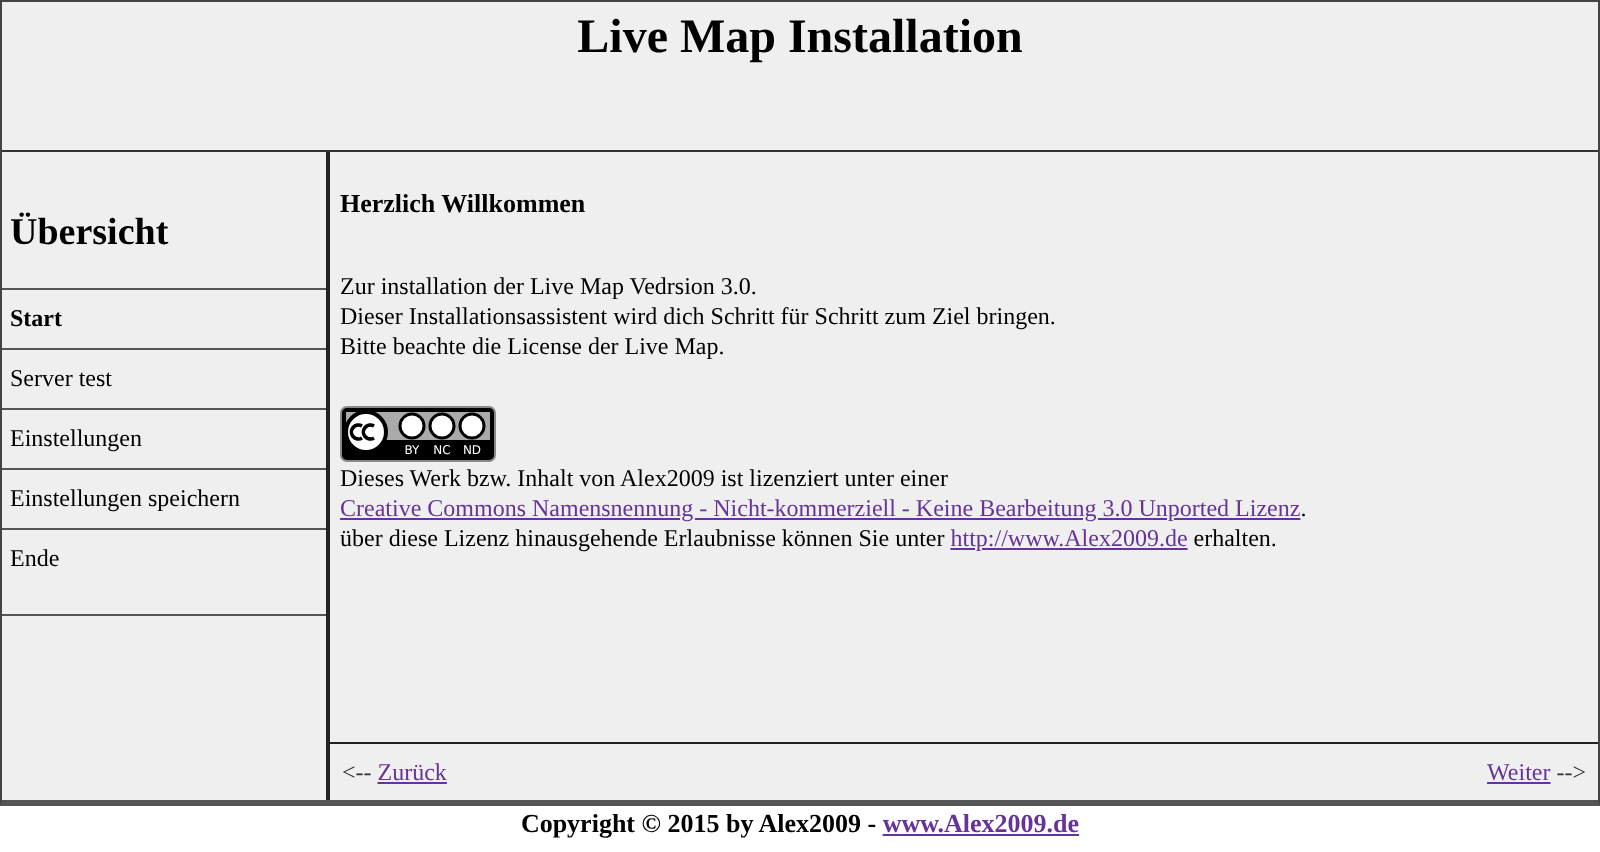 This screenshot has width=1600, height=852. What do you see at coordinates (699, 317) in the screenshot?
I see `intro-text: Dieser Installationsassistent wird dich Schritt für Schritt zum Ziel bringen.` at bounding box center [699, 317].